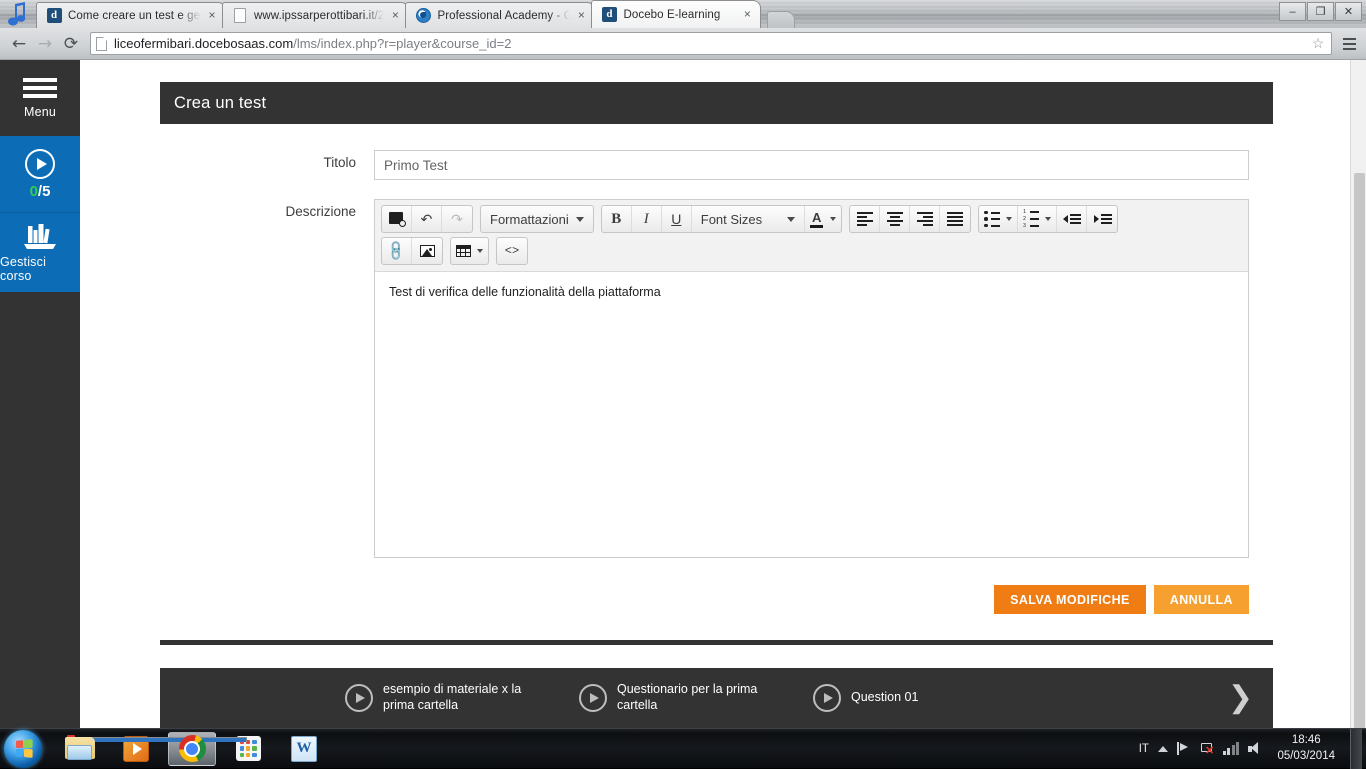 The image size is (1366, 769). What do you see at coordinates (1292, 11) in the screenshot?
I see `minimize-button: –` at bounding box center [1292, 11].